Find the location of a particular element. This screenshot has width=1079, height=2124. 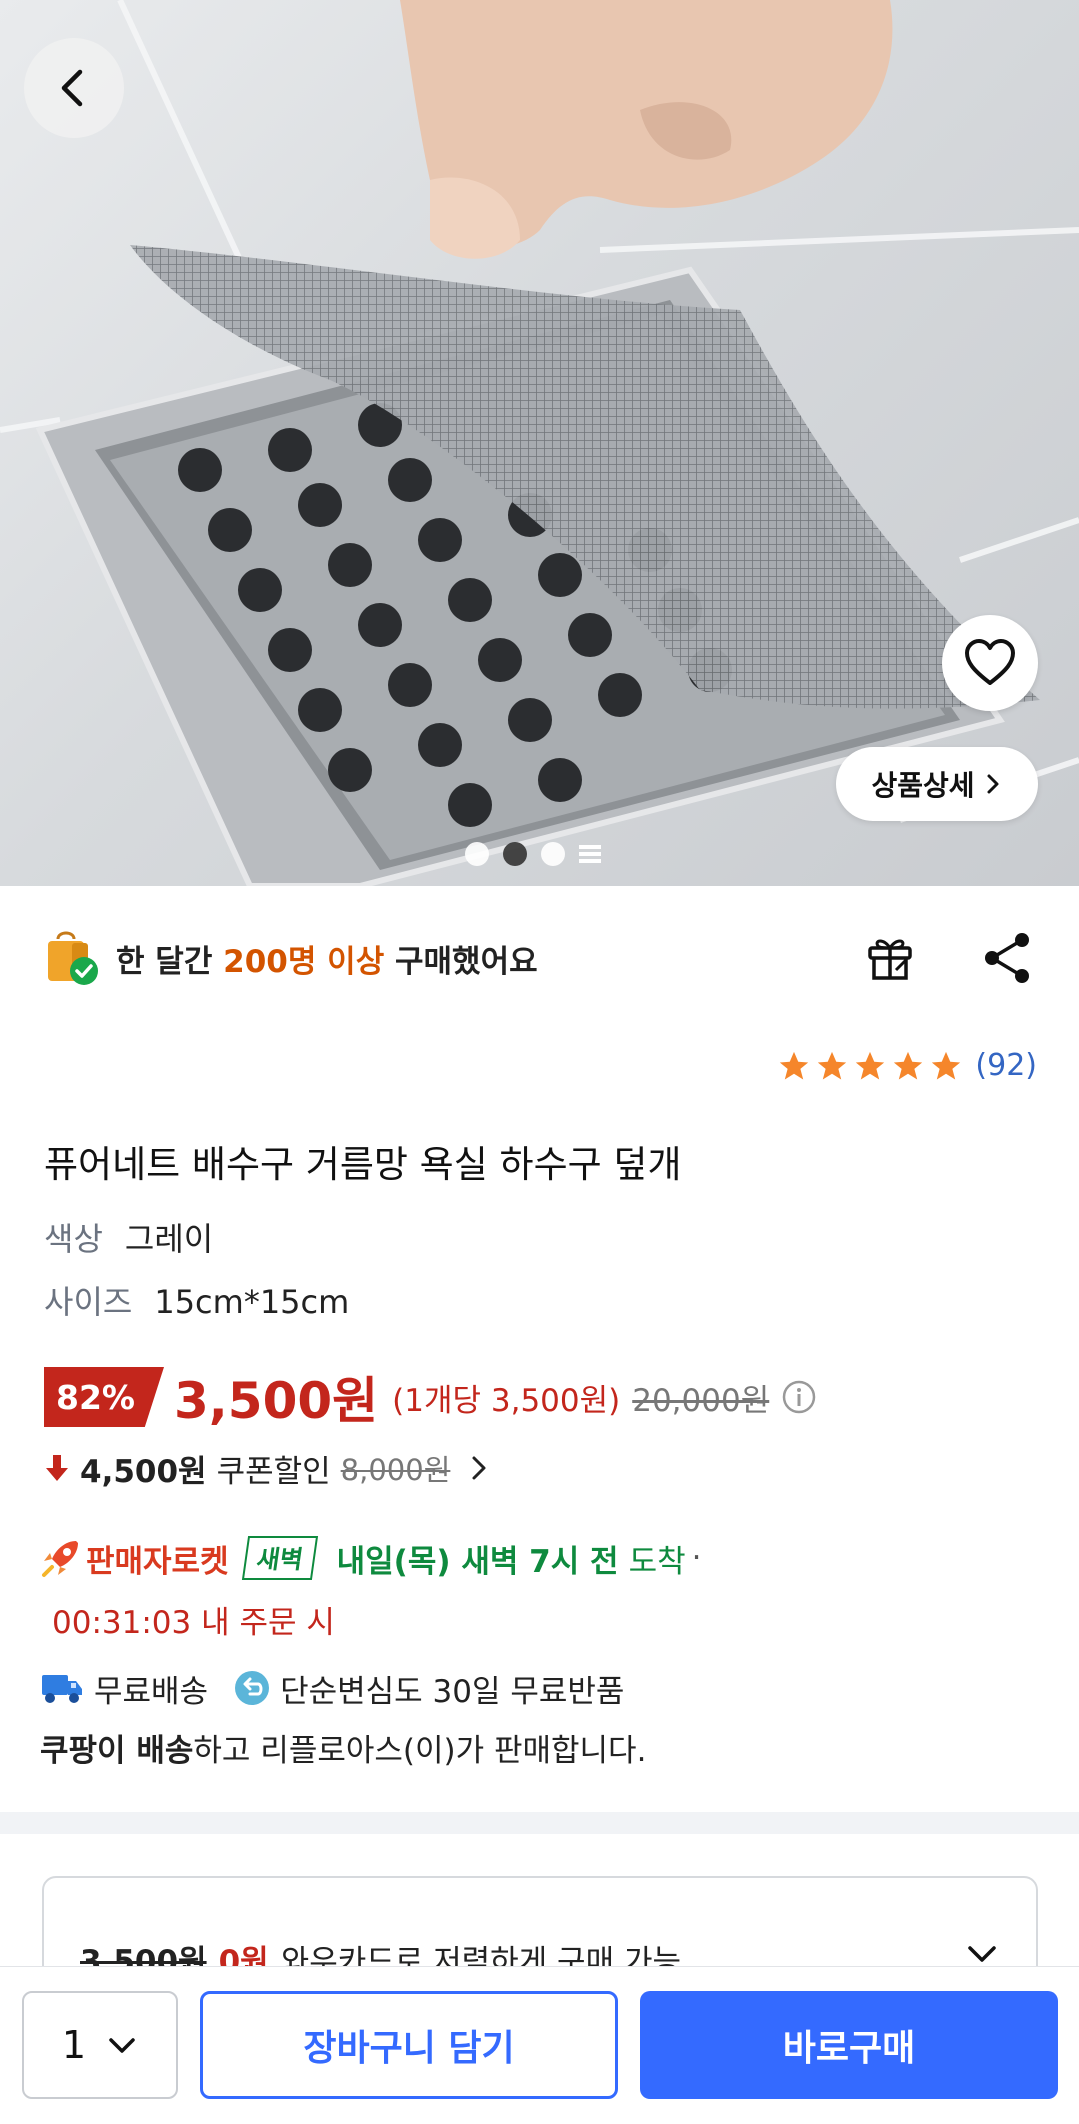

carousel-indicator is located at coordinates (533, 854).